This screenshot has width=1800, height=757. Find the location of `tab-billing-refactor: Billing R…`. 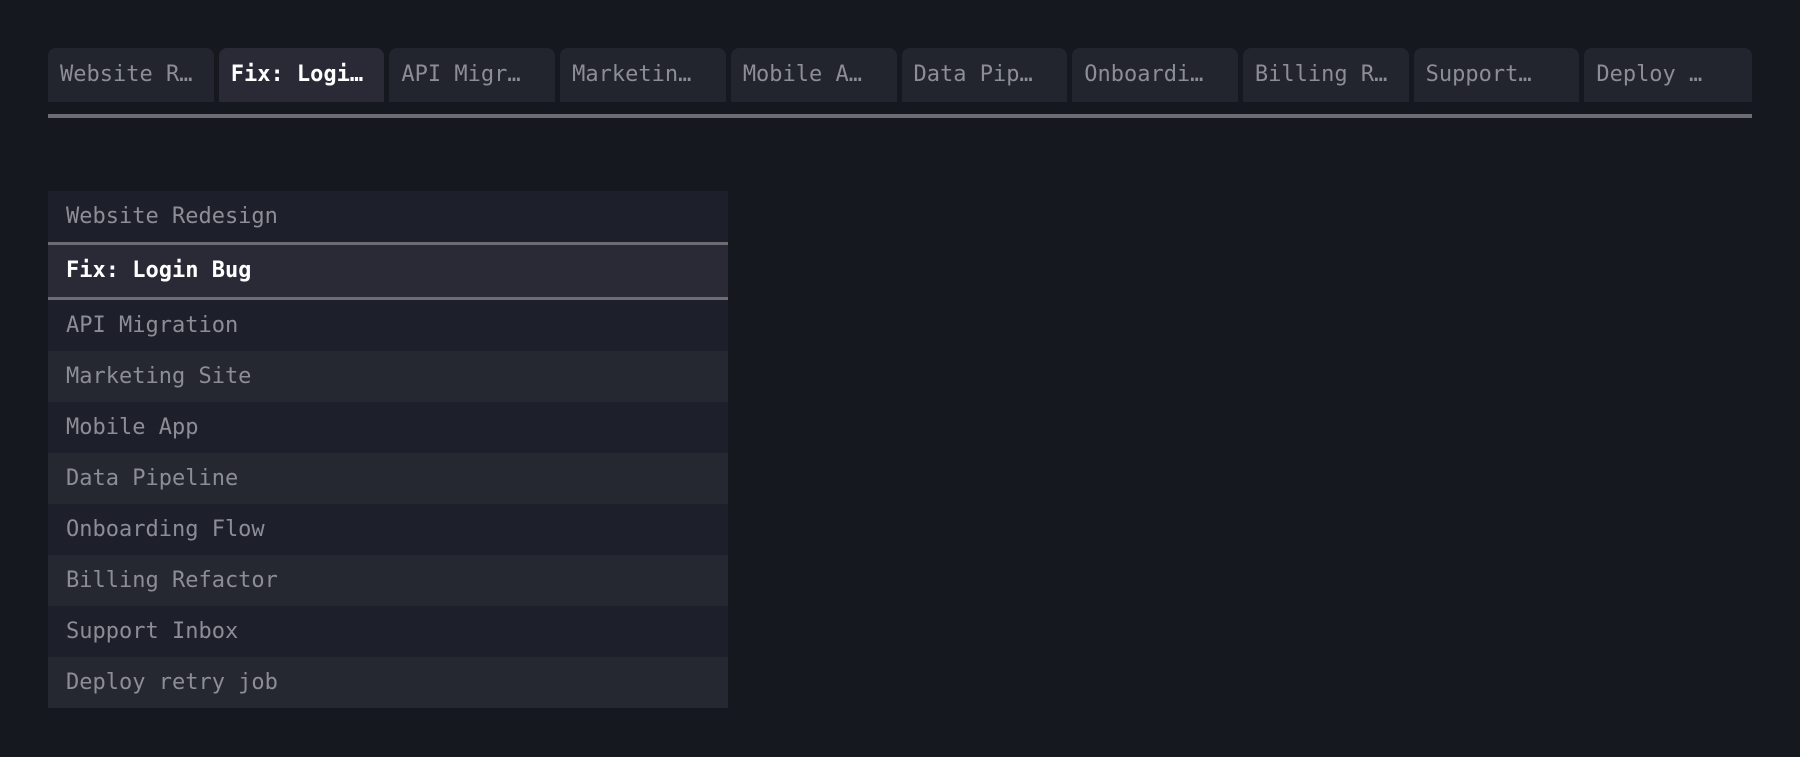

tab-billing-refactor: Billing R… is located at coordinates (1325, 75).